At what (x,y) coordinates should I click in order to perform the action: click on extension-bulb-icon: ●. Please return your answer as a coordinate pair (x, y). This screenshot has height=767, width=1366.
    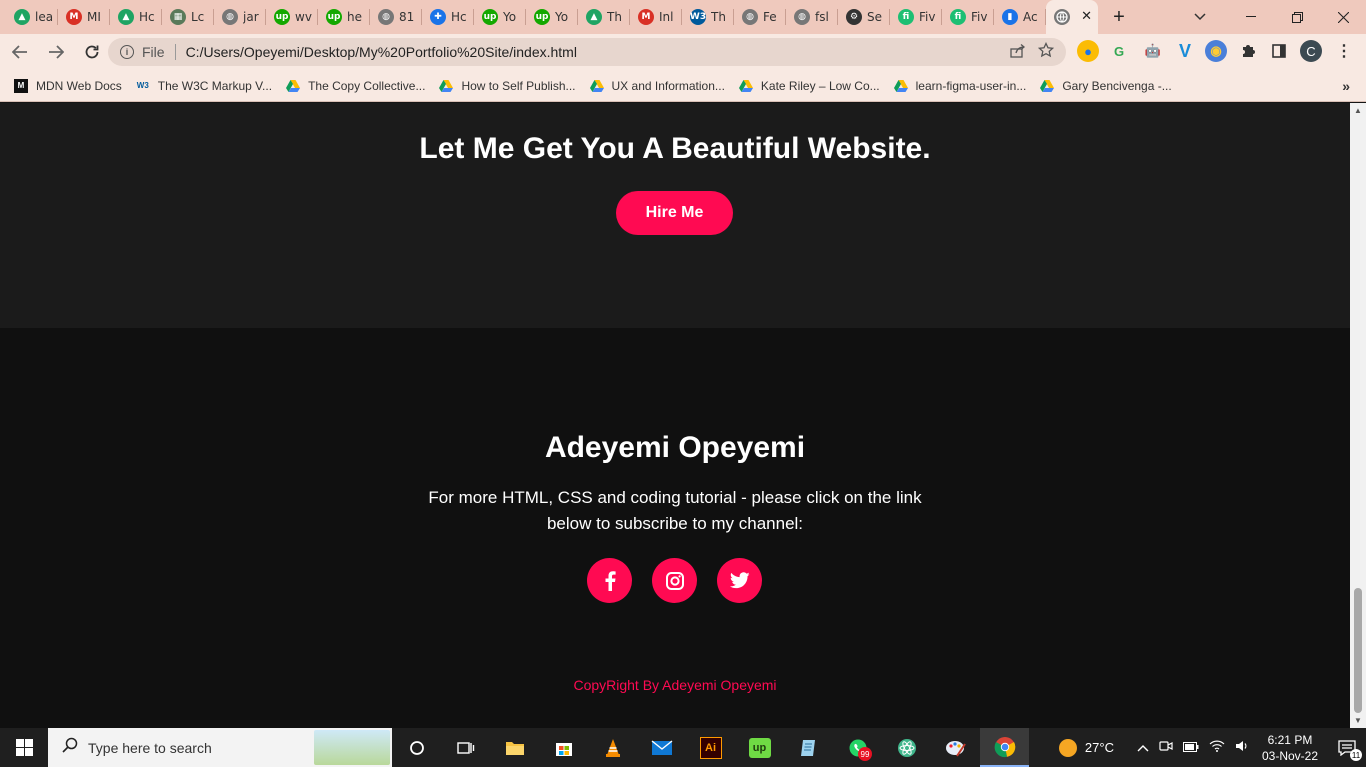
    Looking at the image, I should click on (1088, 51).